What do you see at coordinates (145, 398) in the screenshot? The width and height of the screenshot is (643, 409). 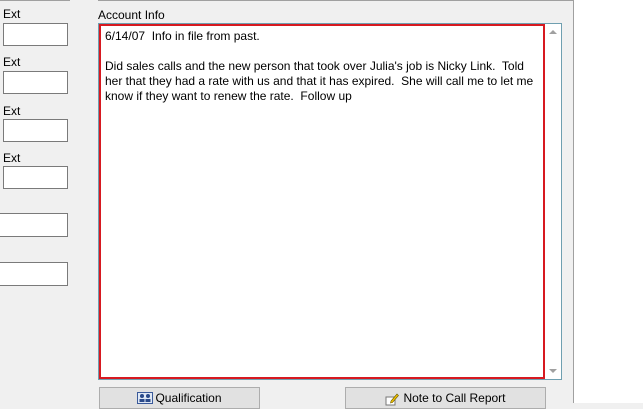 I see `people-icon` at bounding box center [145, 398].